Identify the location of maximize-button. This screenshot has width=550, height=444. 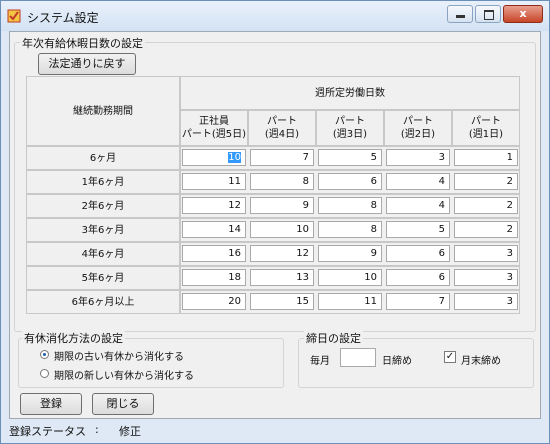
(488, 14).